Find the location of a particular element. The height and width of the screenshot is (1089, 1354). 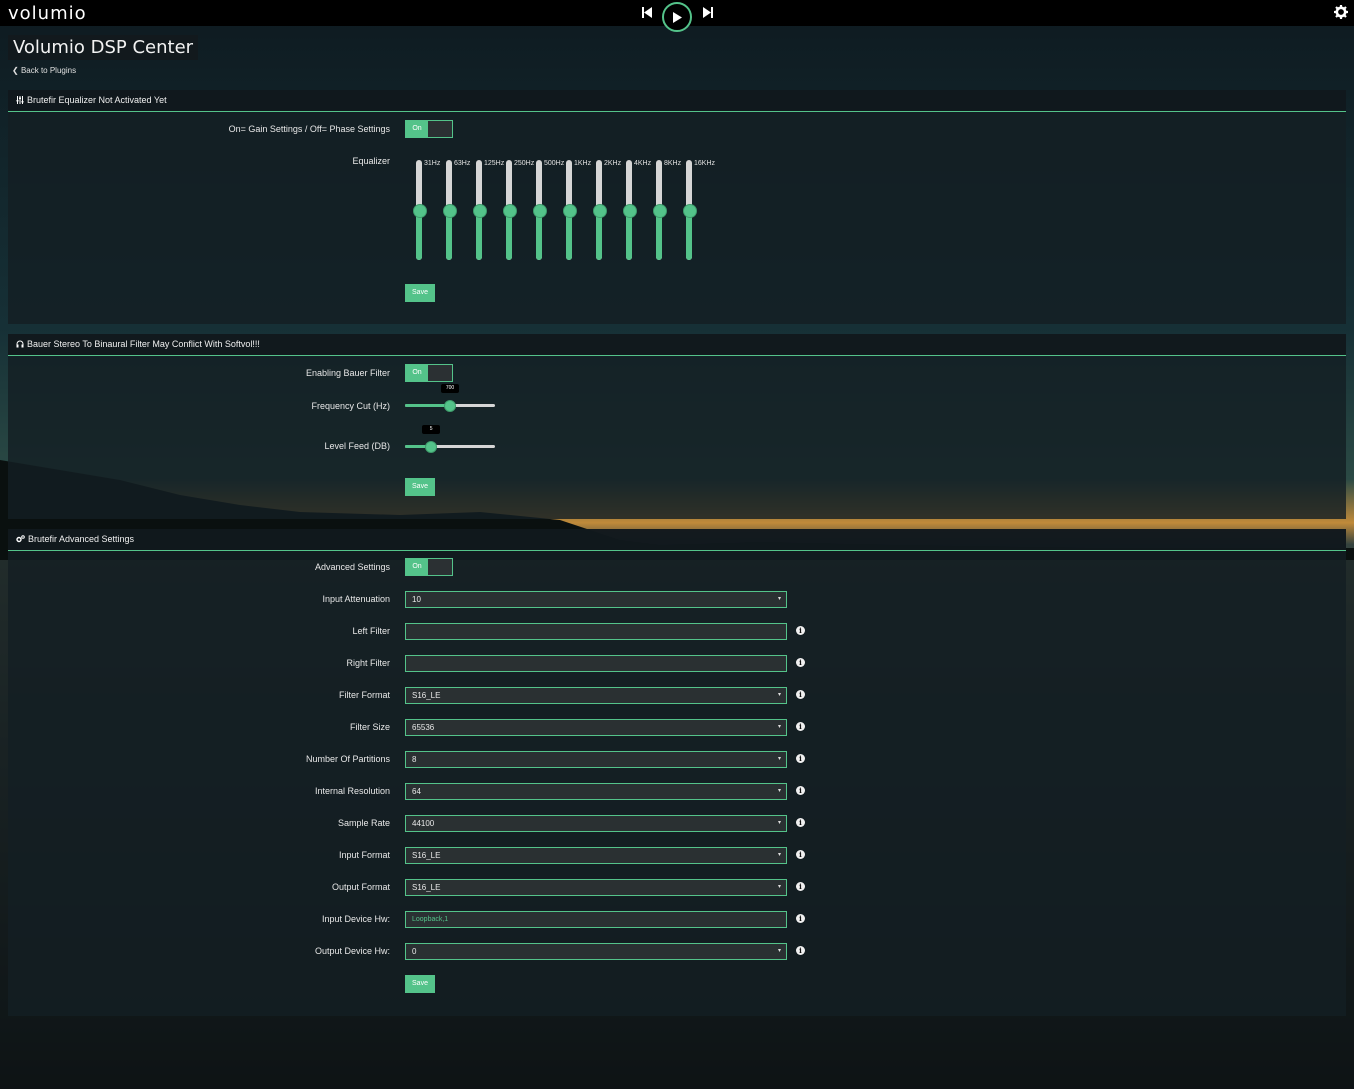

next-icon is located at coordinates (708, 12).